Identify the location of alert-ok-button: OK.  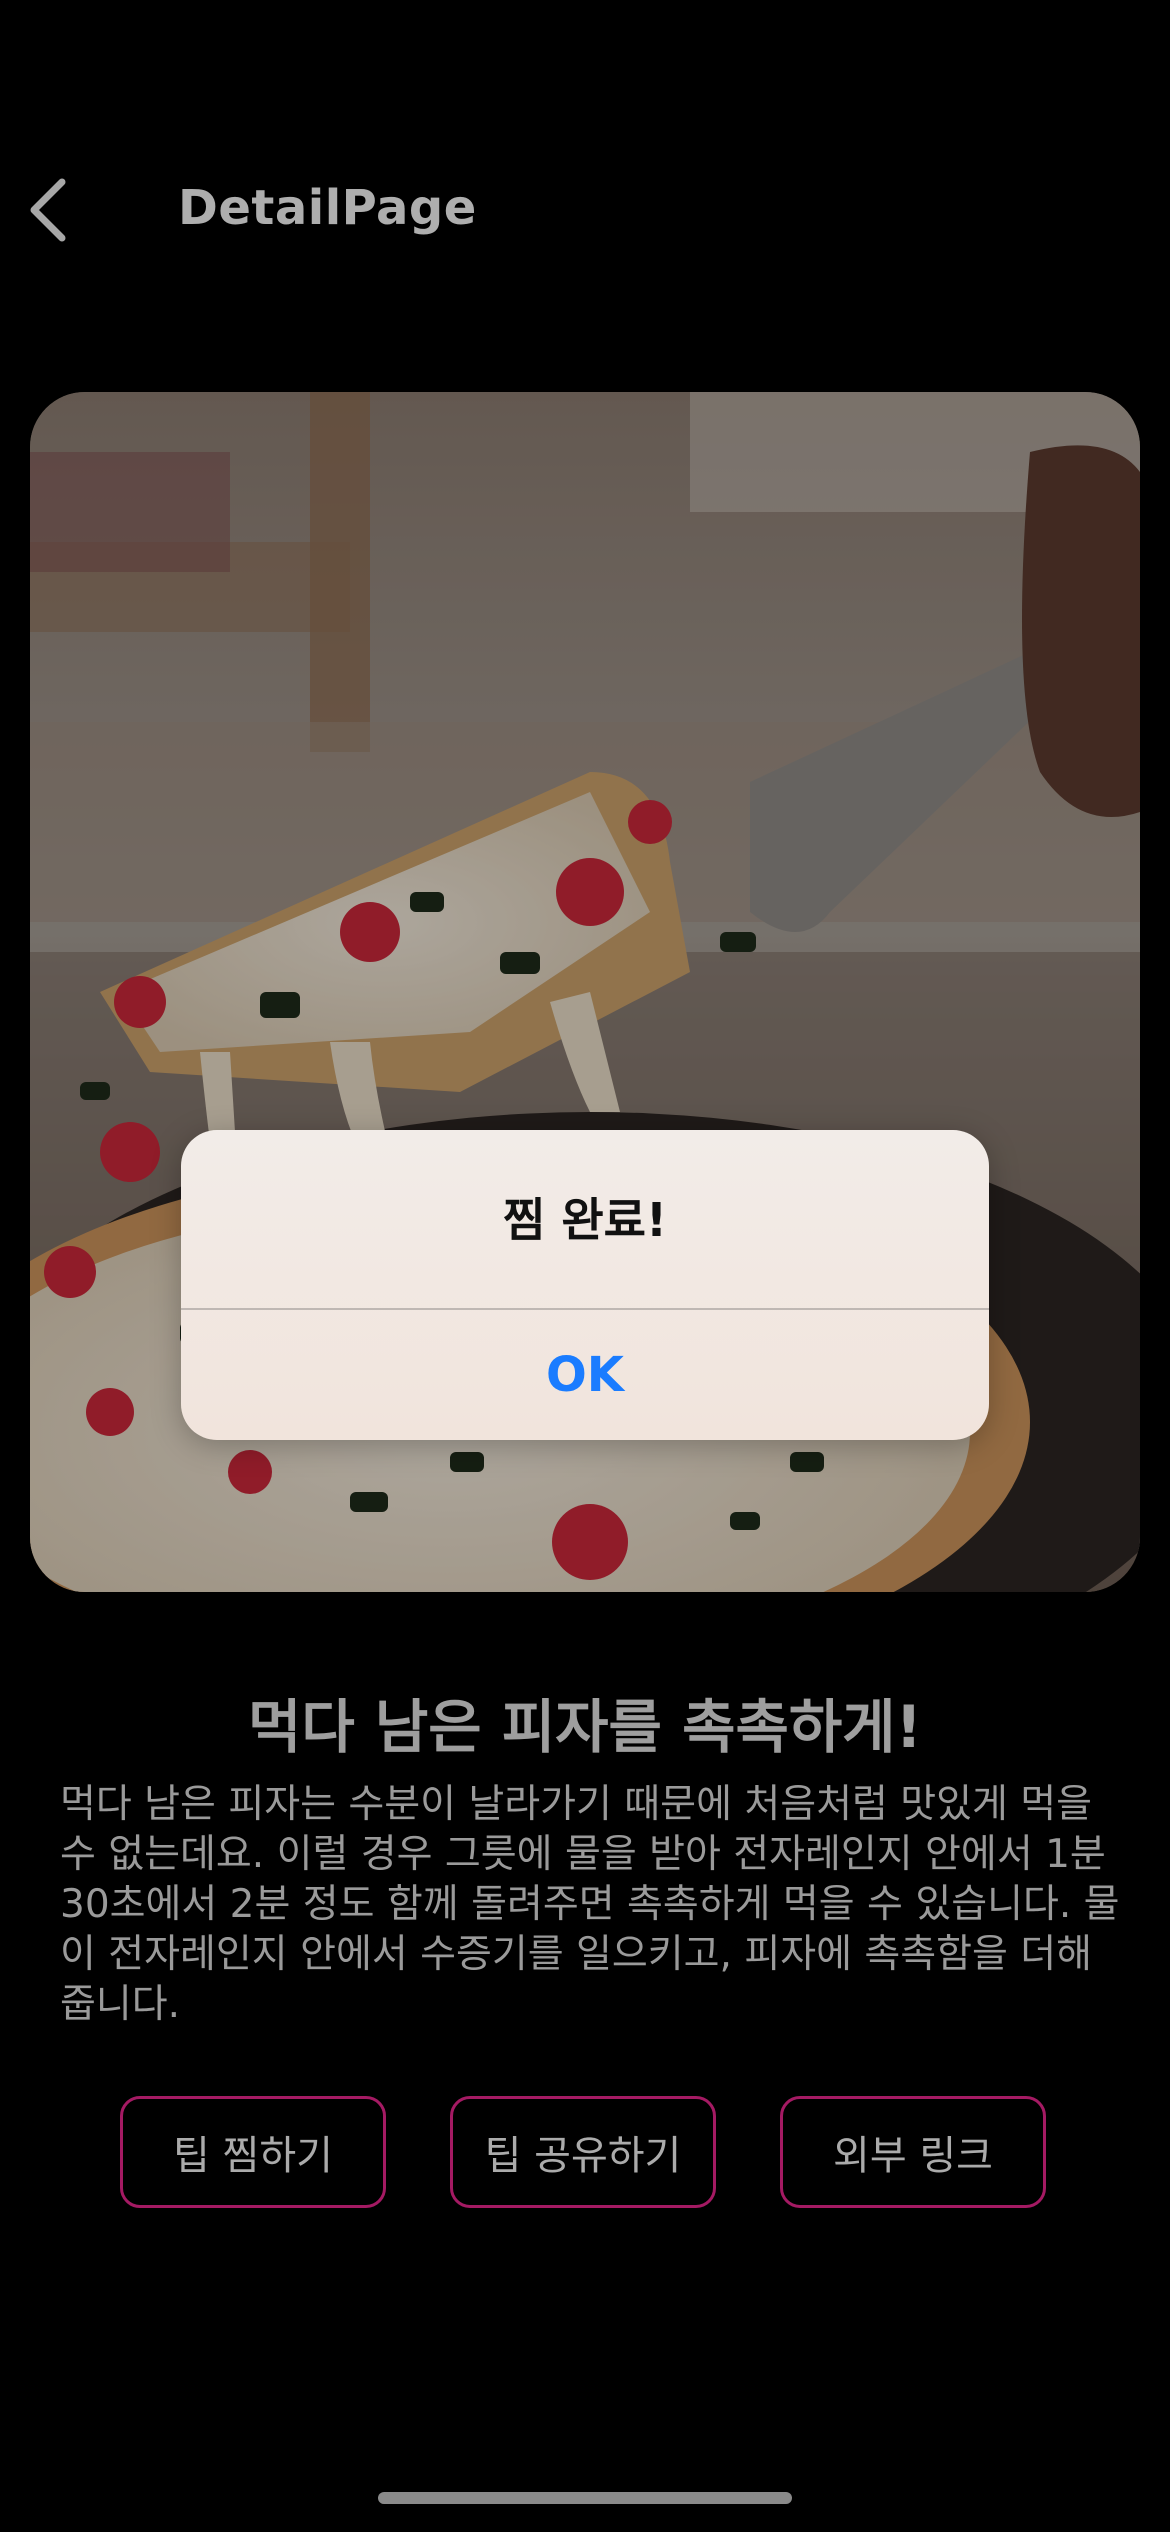
(585, 1375).